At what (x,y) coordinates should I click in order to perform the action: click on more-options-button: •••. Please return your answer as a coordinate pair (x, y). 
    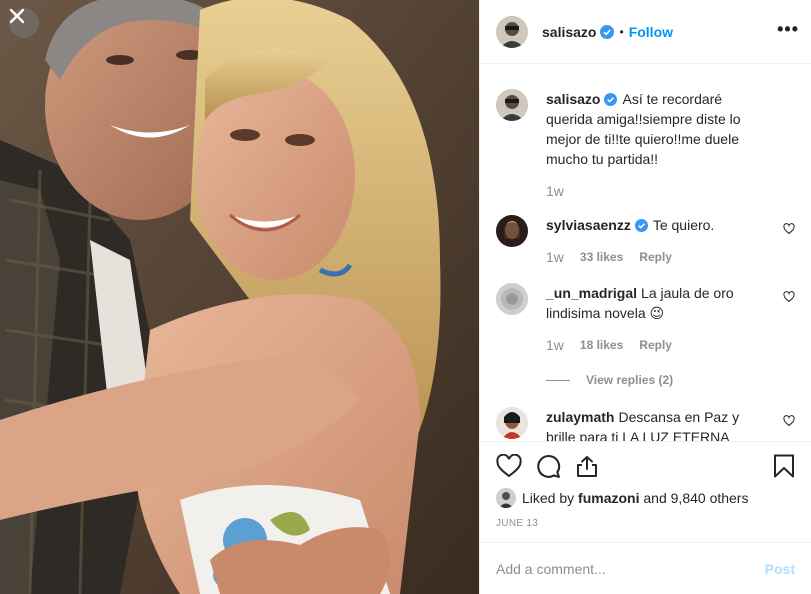
    Looking at the image, I should click on (788, 29).